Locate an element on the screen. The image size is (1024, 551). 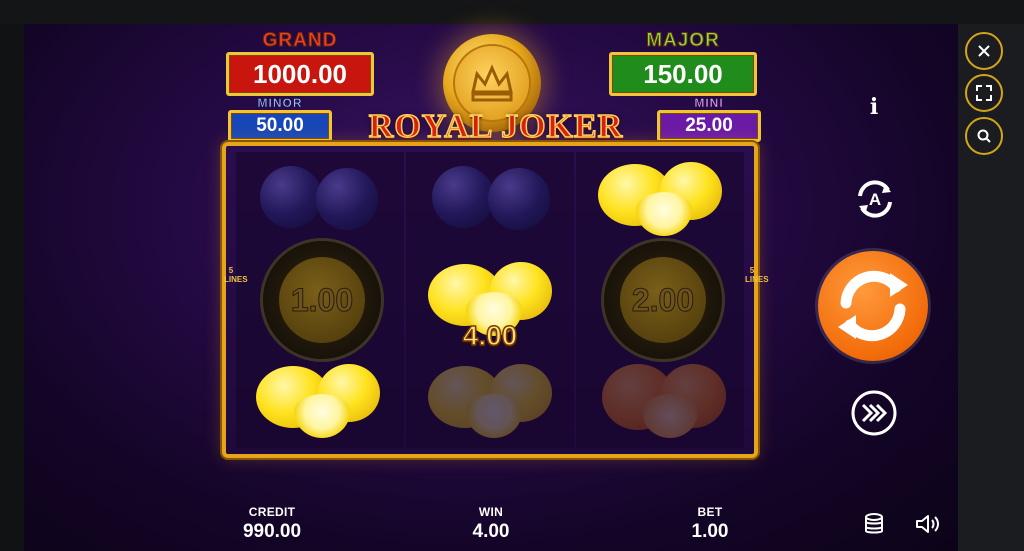
search-button is located at coordinates (984, 136).